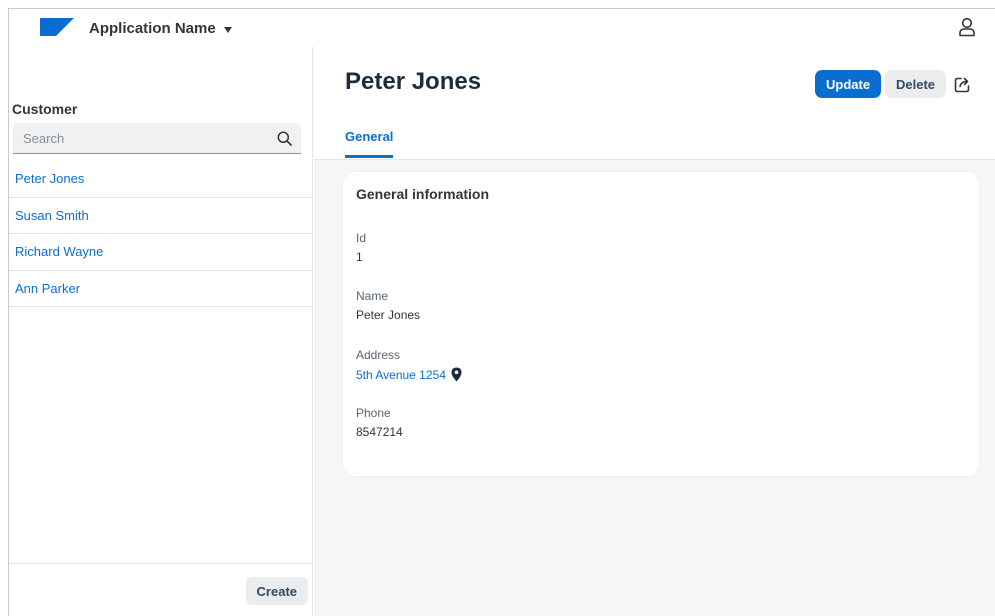 This screenshot has height=616, width=995. What do you see at coordinates (161, 589) in the screenshot?
I see `master-footer: Create` at bounding box center [161, 589].